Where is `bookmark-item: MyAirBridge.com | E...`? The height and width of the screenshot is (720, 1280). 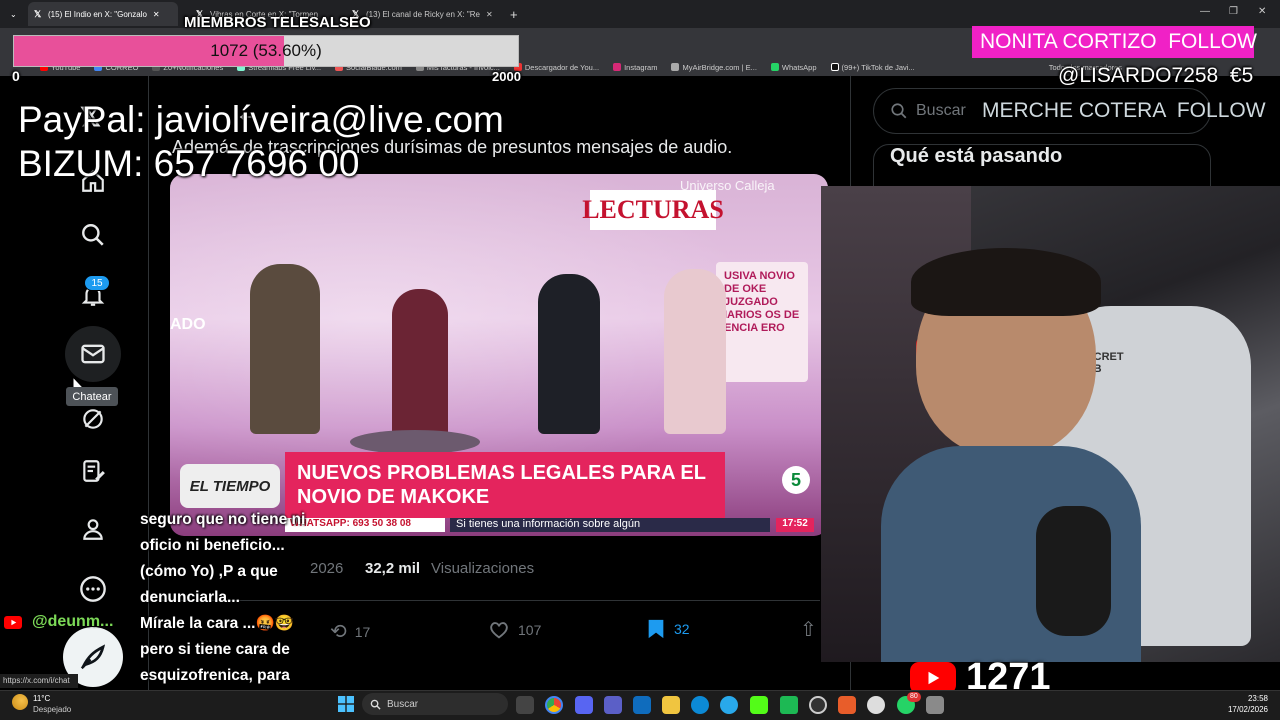
bookmark-item: MyAirBridge.com | E... is located at coordinates (714, 67).